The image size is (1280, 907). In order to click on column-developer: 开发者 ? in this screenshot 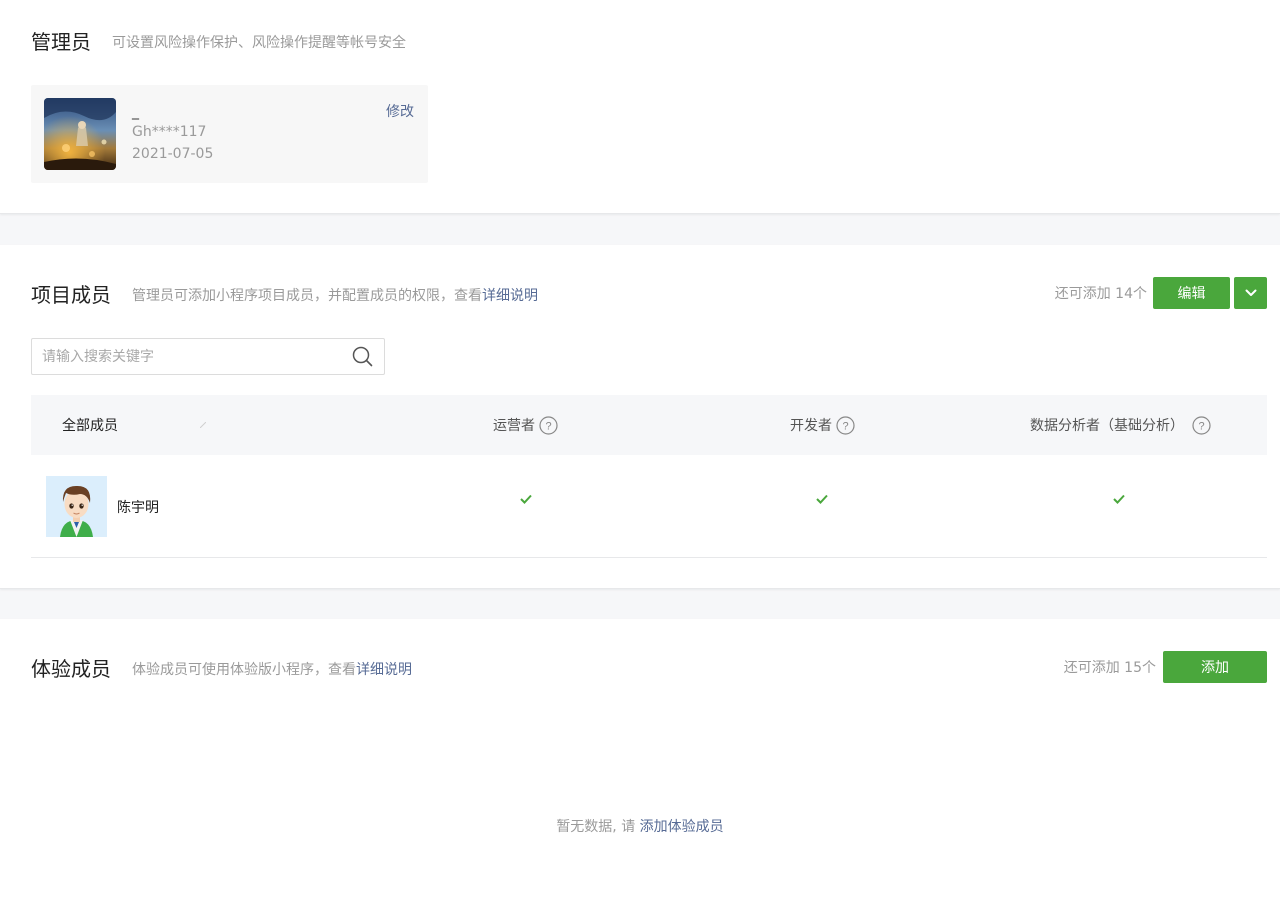, I will do `click(822, 425)`.